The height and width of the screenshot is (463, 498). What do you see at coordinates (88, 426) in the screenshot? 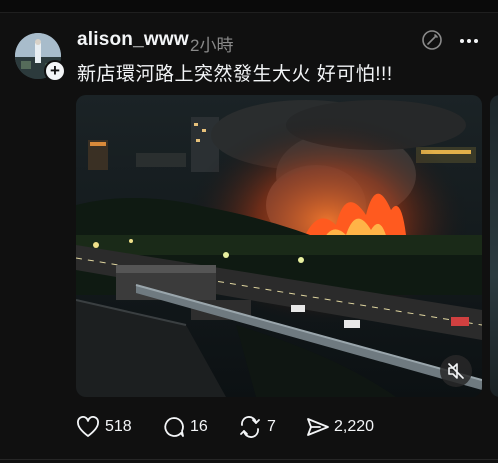
I see `heart-icon` at bounding box center [88, 426].